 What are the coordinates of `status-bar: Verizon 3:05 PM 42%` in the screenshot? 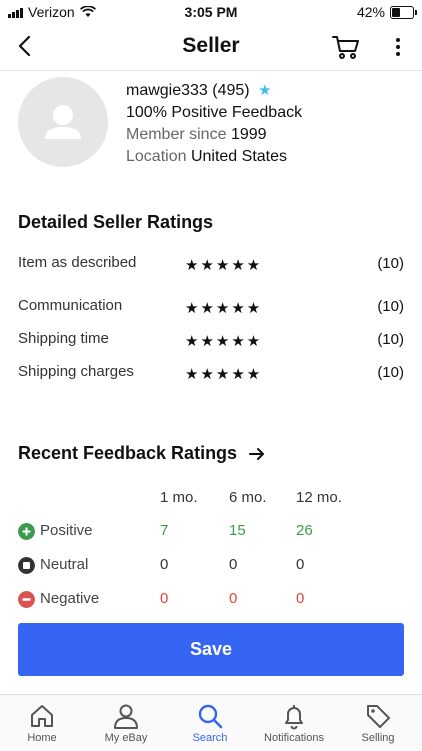 It's located at (211, 12).